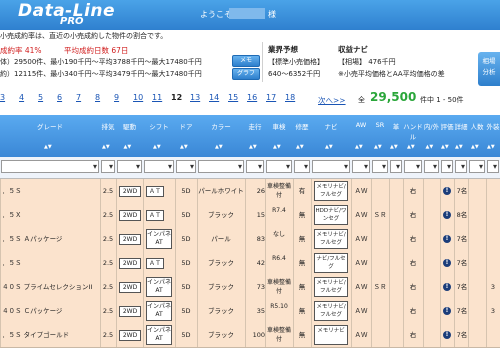  What do you see at coordinates (159, 166) in the screenshot?
I see `filter-select-shift` at bounding box center [159, 166].